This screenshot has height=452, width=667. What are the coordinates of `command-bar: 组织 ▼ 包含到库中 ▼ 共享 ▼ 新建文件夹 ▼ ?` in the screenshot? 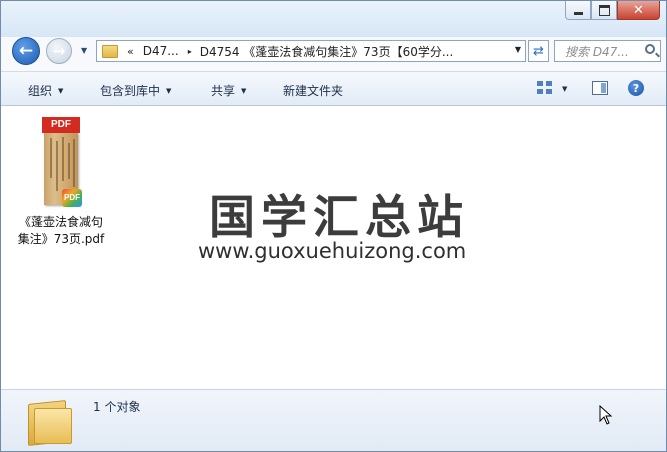 It's located at (333, 88).